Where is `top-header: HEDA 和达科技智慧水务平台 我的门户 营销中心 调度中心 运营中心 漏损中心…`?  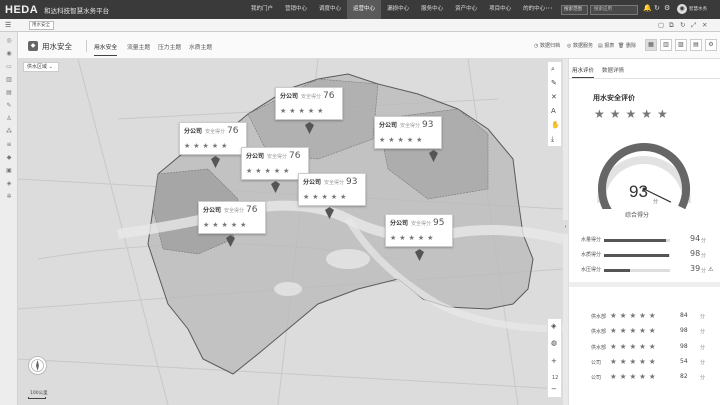 top-header: HEDA 和达科技智慧水务平台 我的门户 营销中心 调度中心 运营中心 漏损中心… is located at coordinates (360, 9).